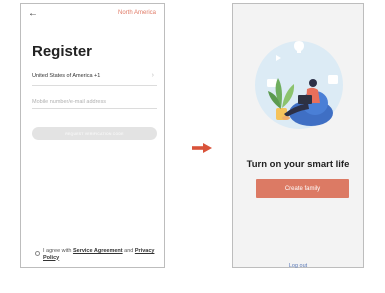 The image size is (385, 293). What do you see at coordinates (298, 164) in the screenshot?
I see `tagline: Turn on your smart life` at bounding box center [298, 164].